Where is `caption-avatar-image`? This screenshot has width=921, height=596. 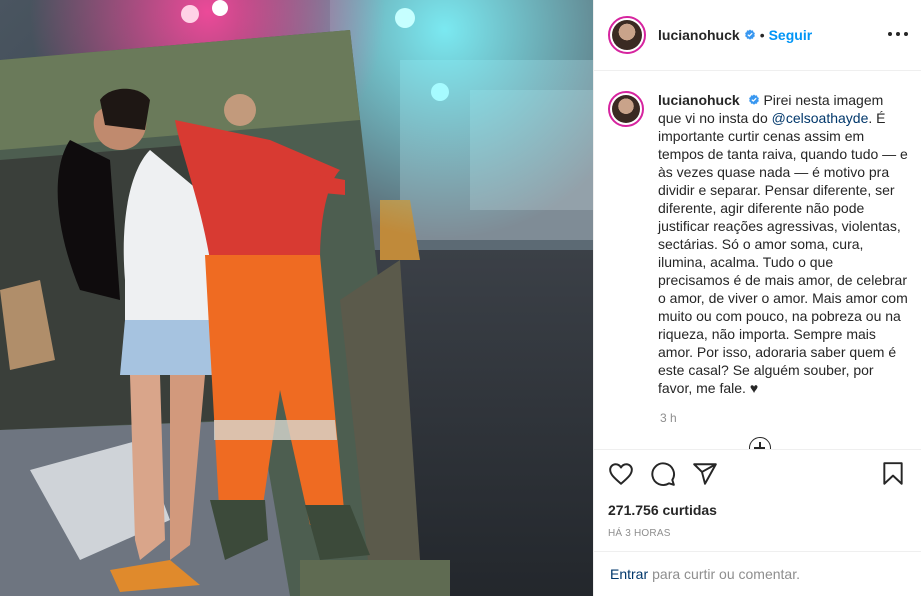
caption-avatar-image is located at coordinates (626, 109).